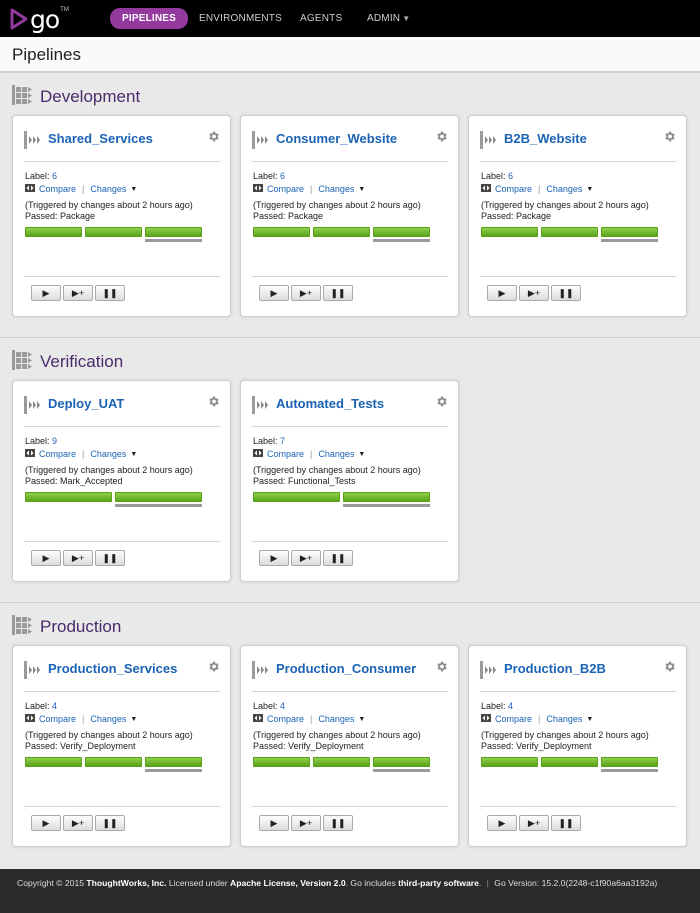  I want to click on pipeline-group-name: Production, so click(80, 627).